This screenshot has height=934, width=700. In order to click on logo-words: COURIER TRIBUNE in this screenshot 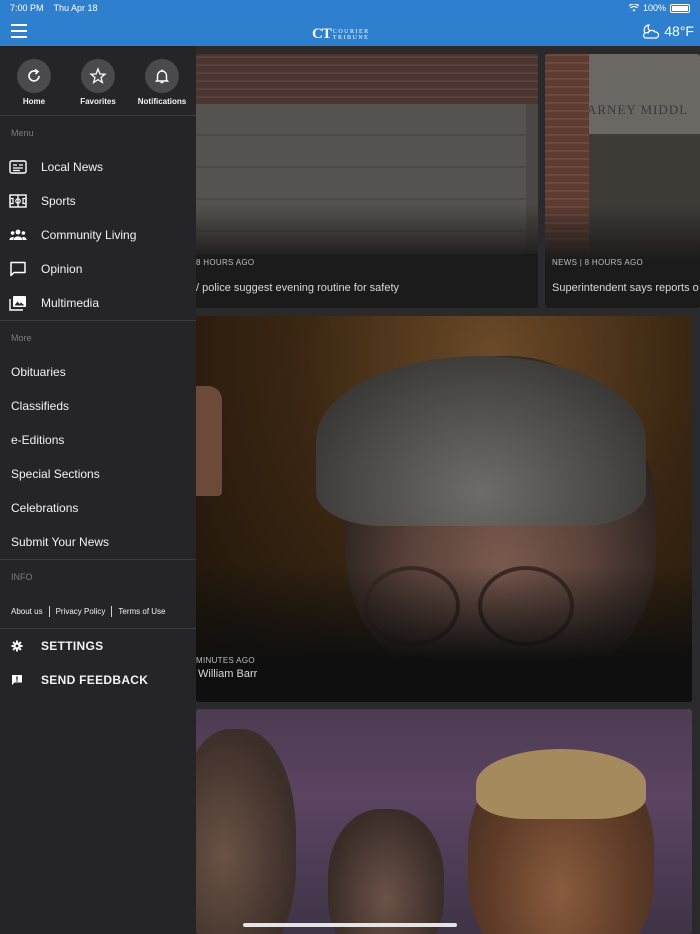, I will do `click(351, 35)`.